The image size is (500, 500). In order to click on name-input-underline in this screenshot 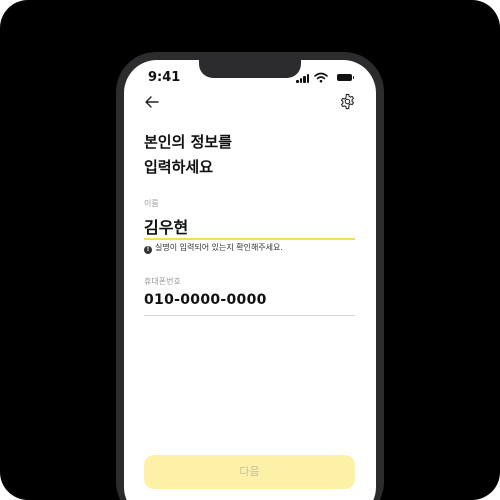, I will do `click(249, 239)`.